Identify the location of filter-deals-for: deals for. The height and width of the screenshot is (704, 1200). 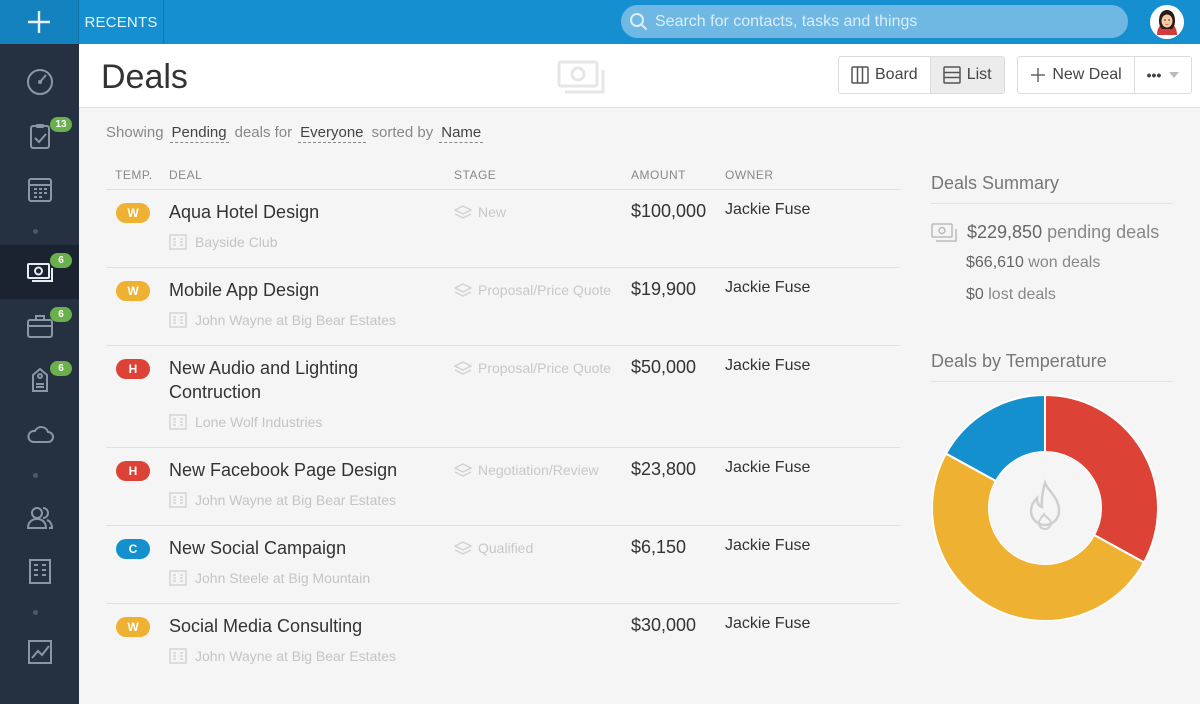
(263, 132).